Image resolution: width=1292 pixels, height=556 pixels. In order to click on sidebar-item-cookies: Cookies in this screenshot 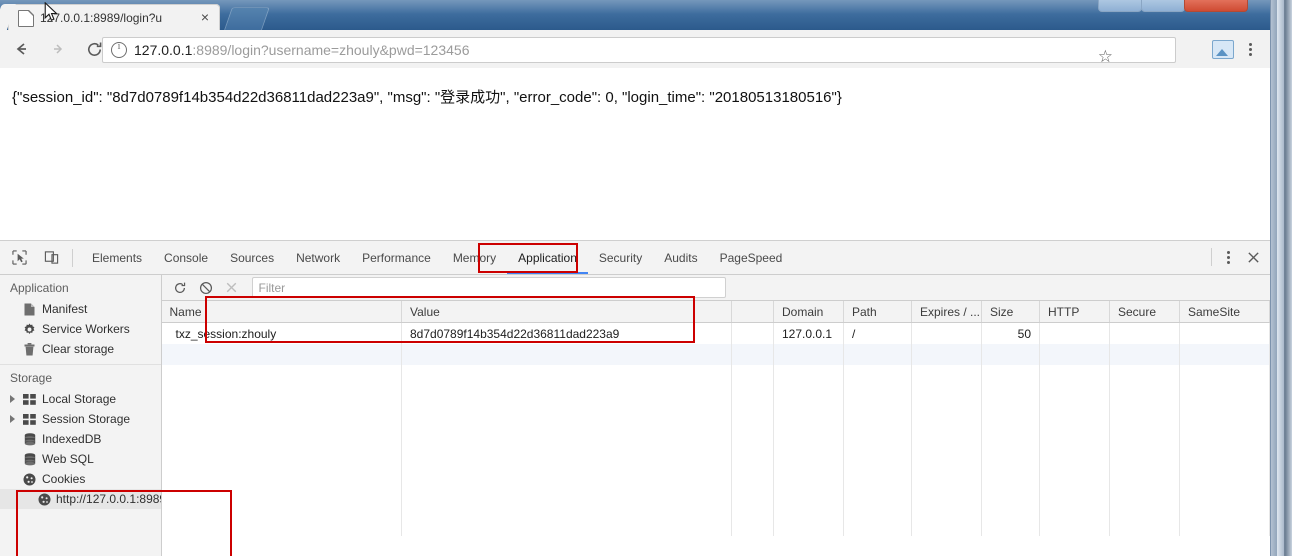, I will do `click(80, 479)`.